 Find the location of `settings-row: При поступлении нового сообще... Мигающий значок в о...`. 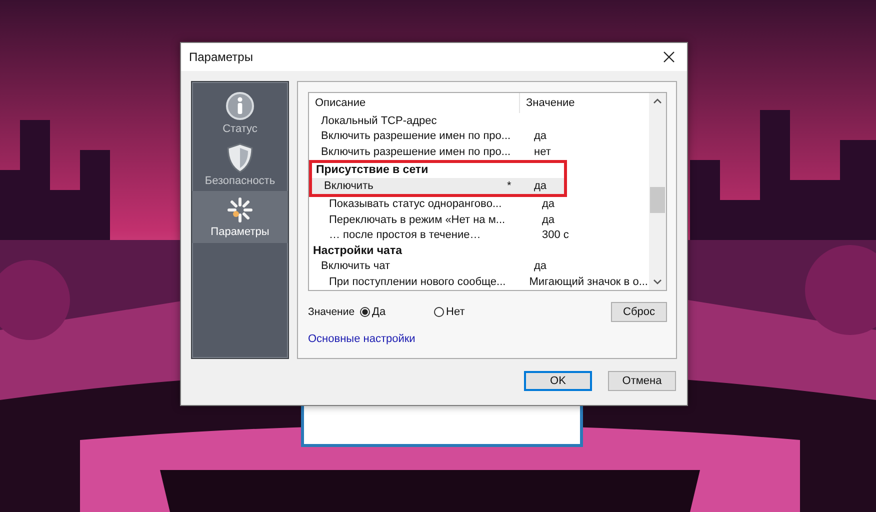

settings-row: При поступлении нового сообще... Мигающий значок в о... is located at coordinates (478, 282).